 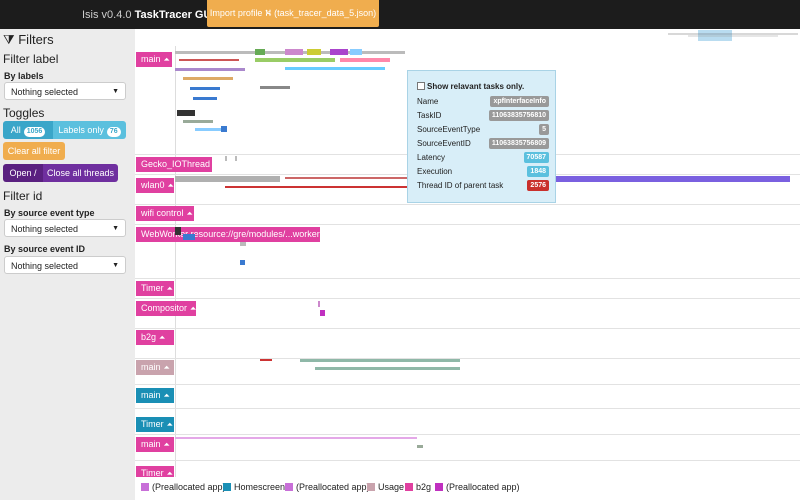 What do you see at coordinates (733, 36) in the screenshot?
I see `timeline-minimap` at bounding box center [733, 36].